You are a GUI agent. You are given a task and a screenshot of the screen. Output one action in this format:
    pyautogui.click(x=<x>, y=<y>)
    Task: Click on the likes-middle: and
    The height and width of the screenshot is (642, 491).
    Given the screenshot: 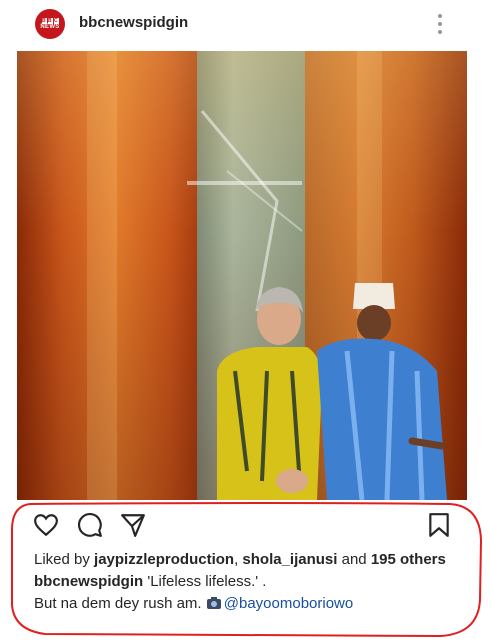 What is the action you would take?
    pyautogui.click(x=354, y=559)
    